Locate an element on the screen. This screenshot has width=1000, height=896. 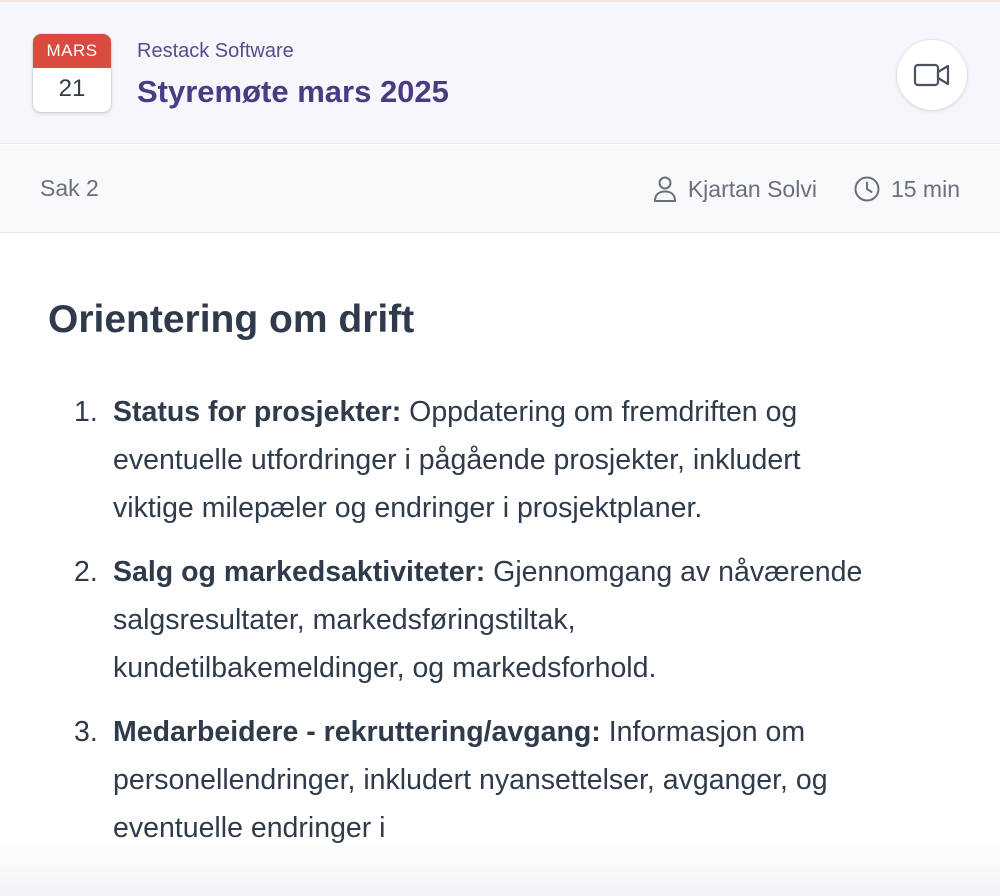
clock-icon is located at coordinates (867, 189).